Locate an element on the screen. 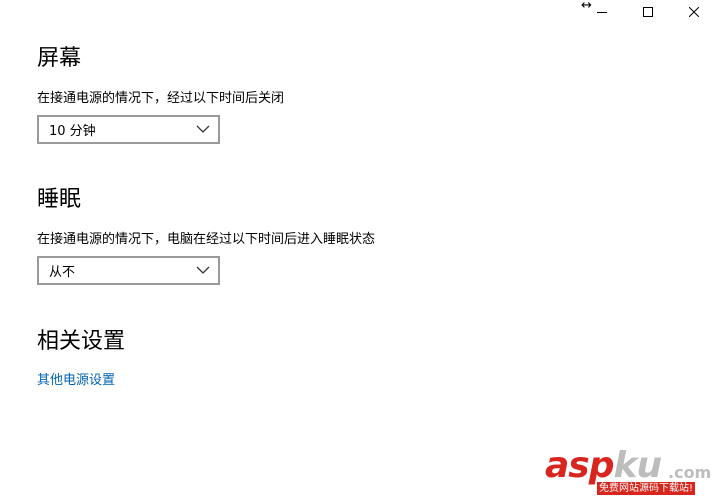  maximize-button is located at coordinates (648, 12).